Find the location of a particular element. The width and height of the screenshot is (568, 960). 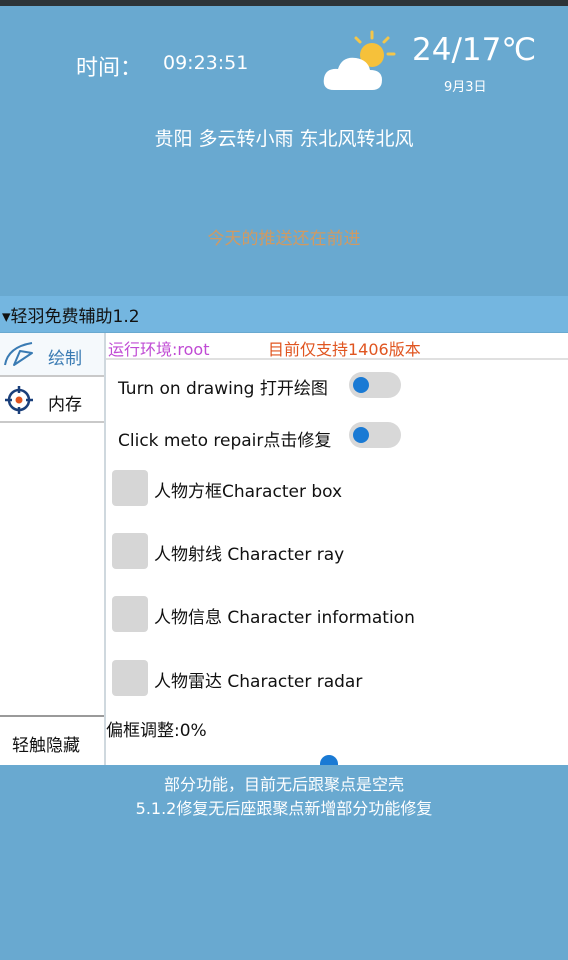

partly-cloudy-sun-icon is located at coordinates (359, 60).